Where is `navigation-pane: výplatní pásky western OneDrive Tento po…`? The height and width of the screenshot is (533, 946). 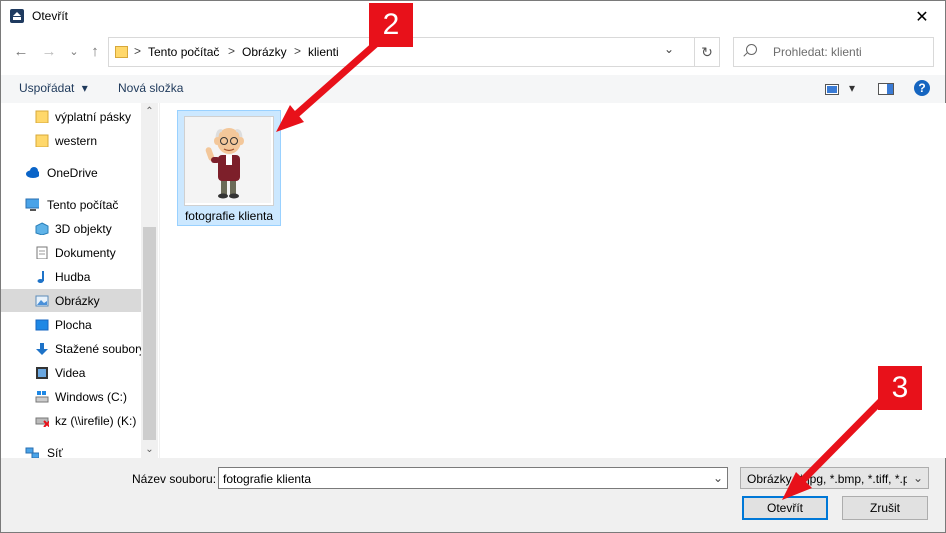
navigation-pane: výplatní pásky western OneDrive Tento po… is located at coordinates (80, 281).